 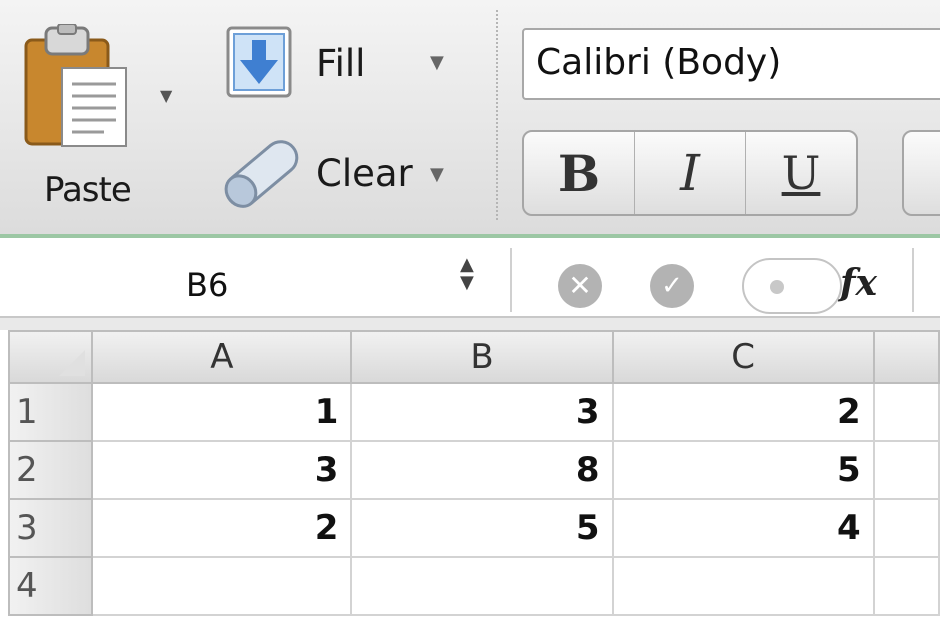 I want to click on cell-d3, so click(x=906, y=528).